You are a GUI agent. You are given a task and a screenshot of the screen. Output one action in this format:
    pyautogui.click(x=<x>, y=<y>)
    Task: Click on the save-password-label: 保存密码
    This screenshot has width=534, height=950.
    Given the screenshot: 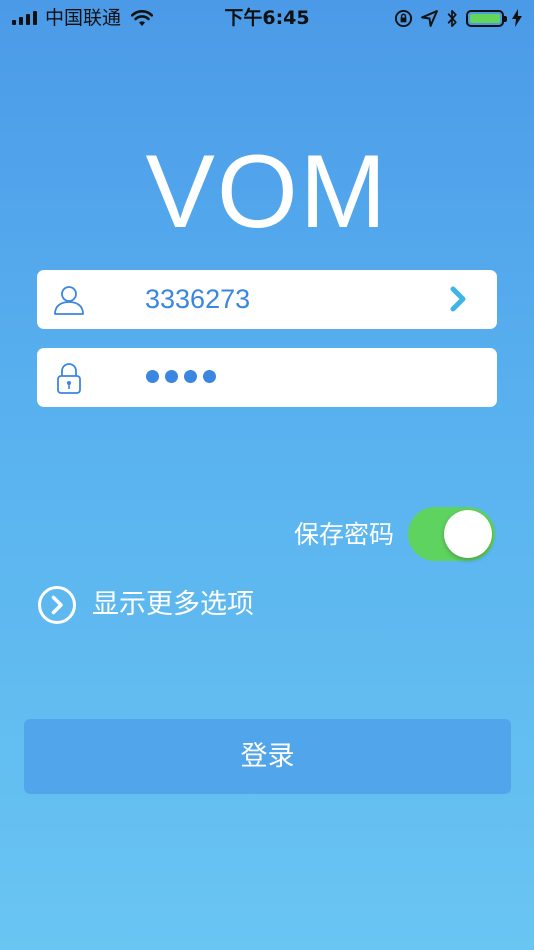 What is the action you would take?
    pyautogui.click(x=343, y=534)
    